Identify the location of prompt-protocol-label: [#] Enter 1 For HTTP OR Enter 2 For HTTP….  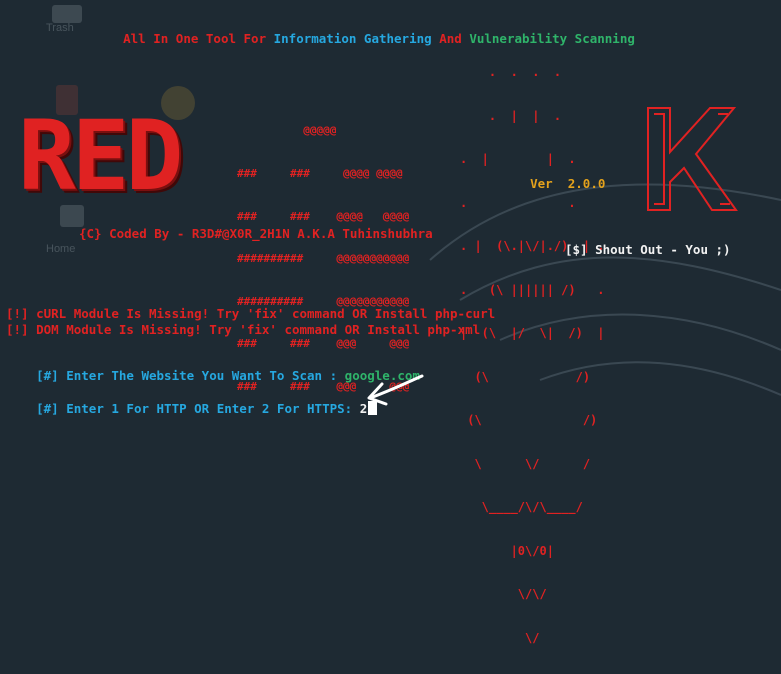
(198, 408).